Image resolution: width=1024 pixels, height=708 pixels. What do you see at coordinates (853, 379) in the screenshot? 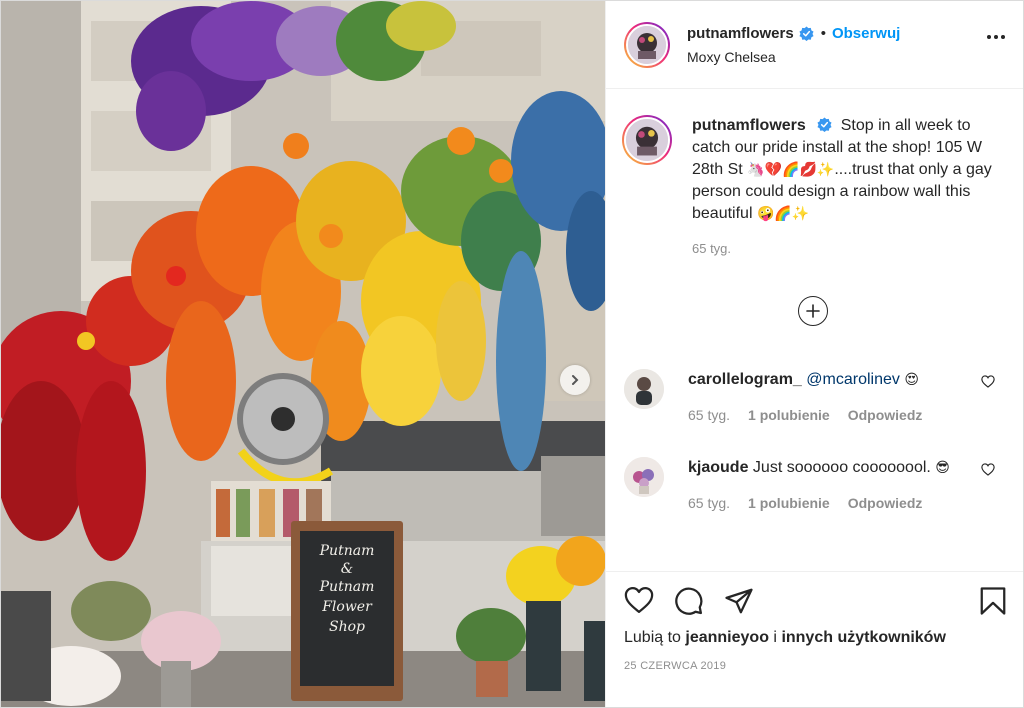
I see `comment-mention: @mcarolinev` at bounding box center [853, 379].